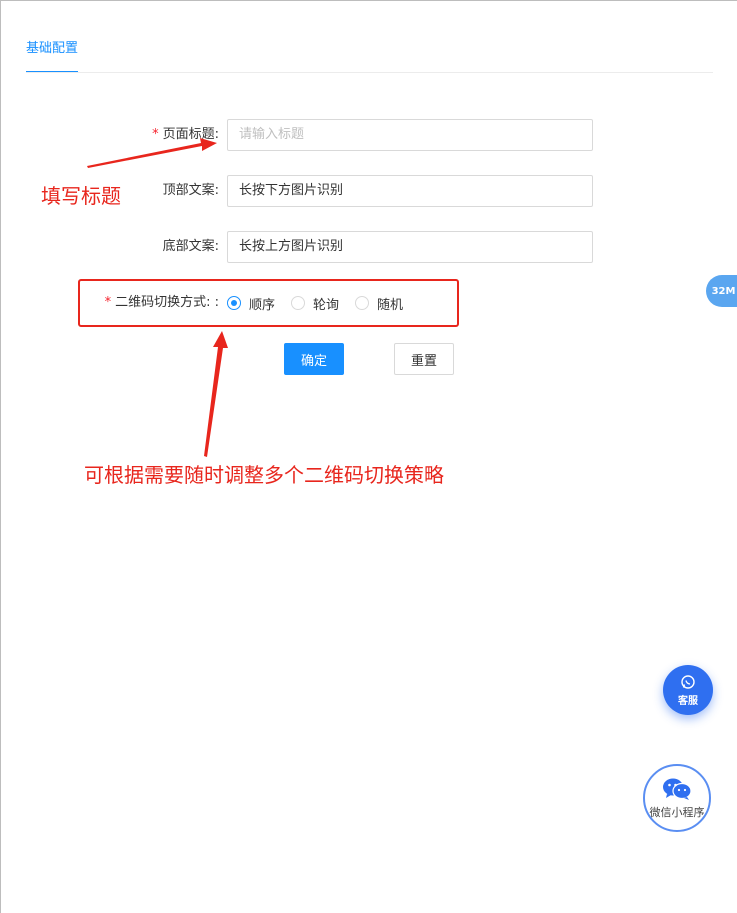 The height and width of the screenshot is (913, 737). Describe the element at coordinates (268, 303) in the screenshot. I see `annotation-highlight-box` at that location.